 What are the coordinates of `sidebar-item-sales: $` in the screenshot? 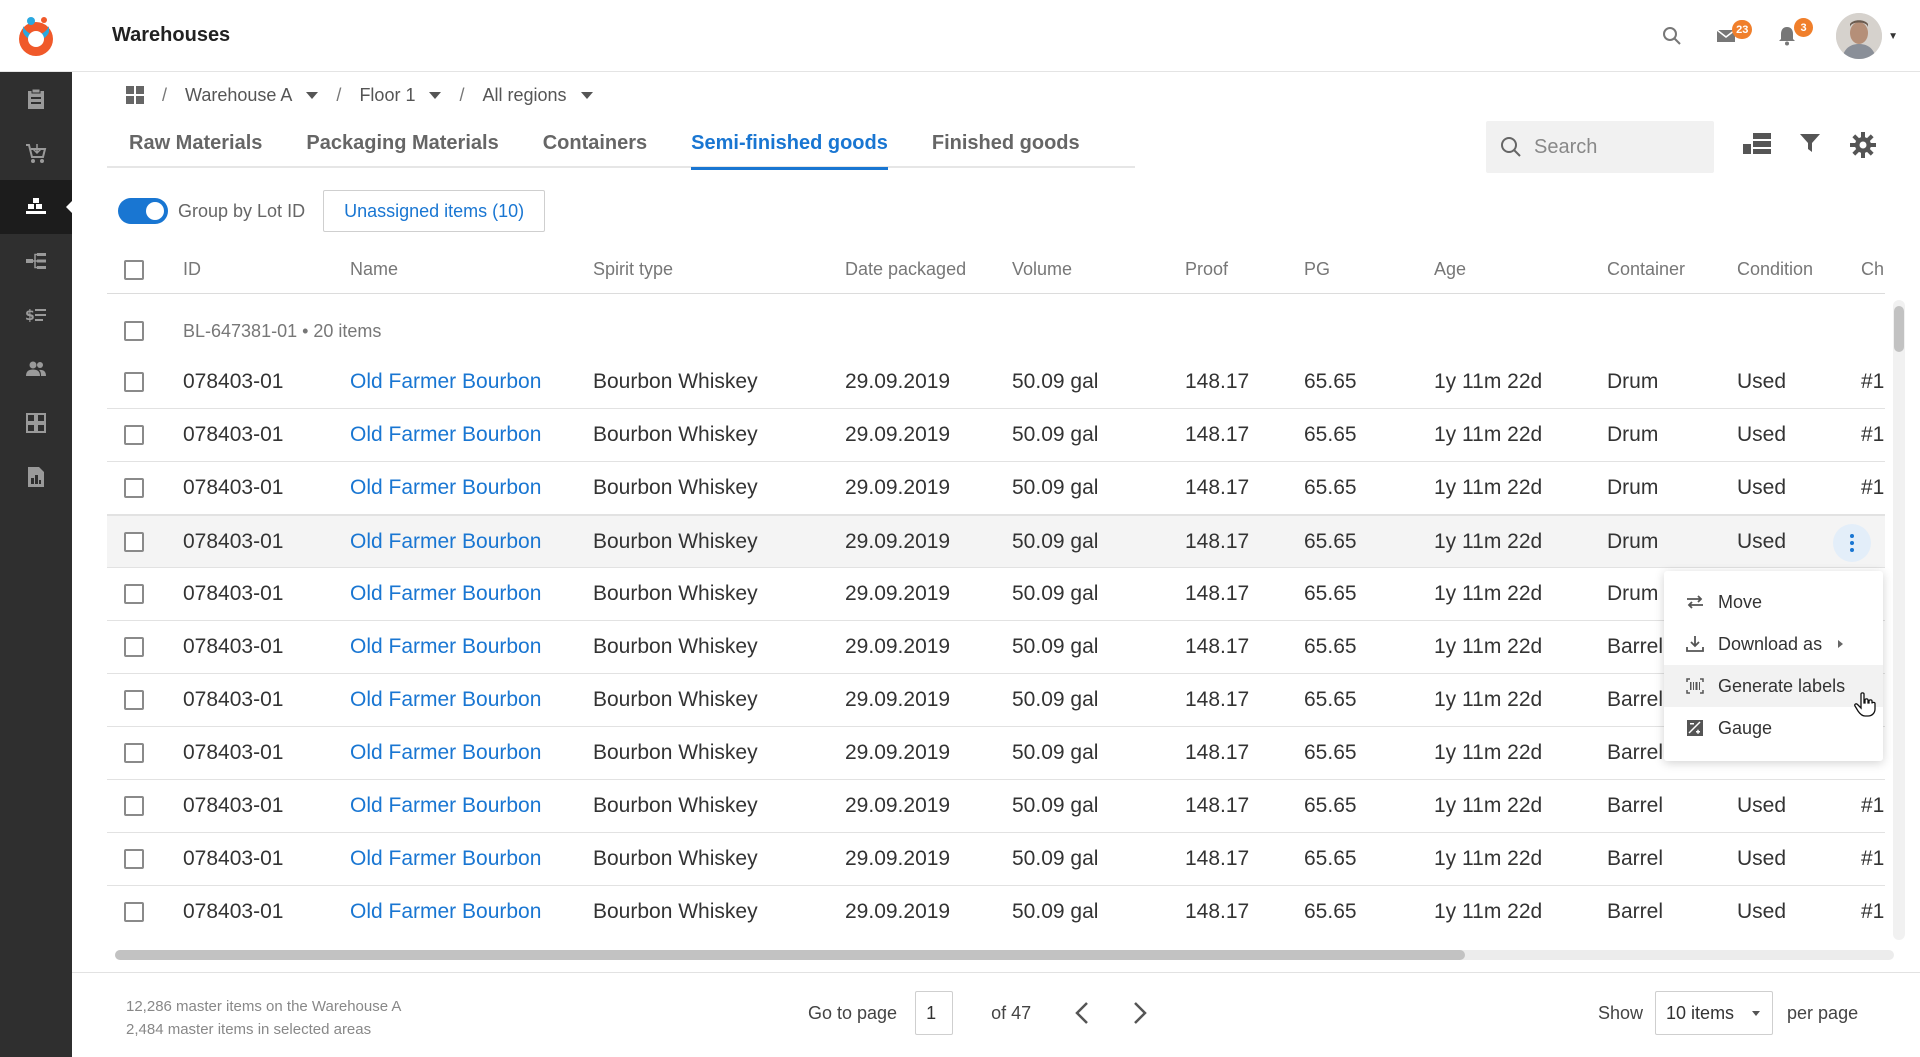 It's located at (36, 315).